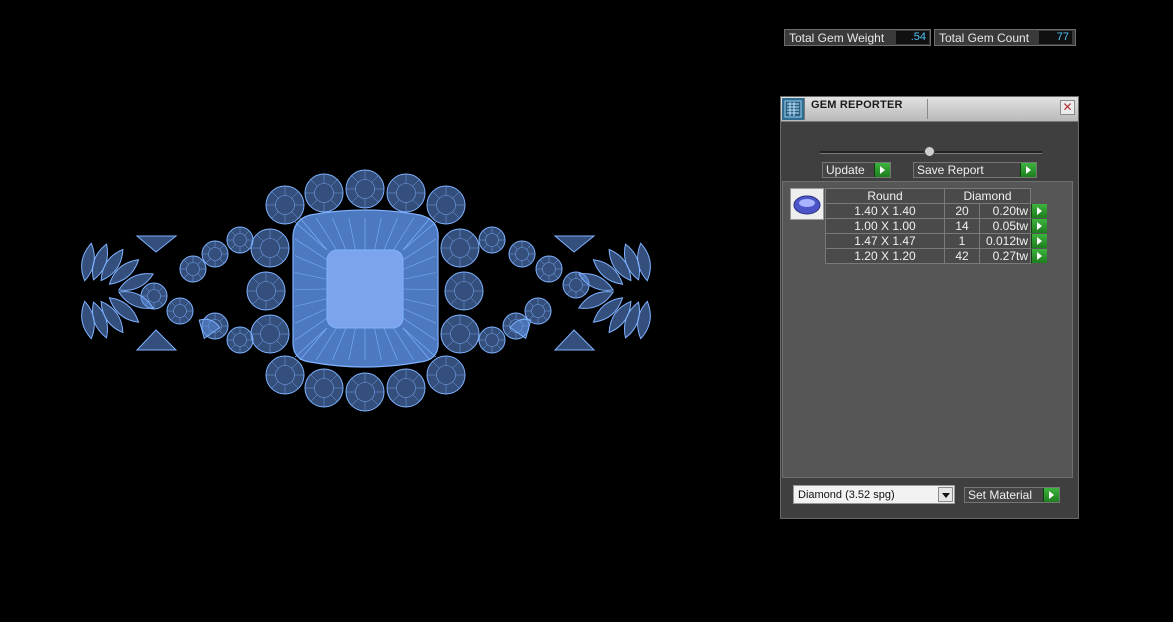 The image size is (1173, 622). Describe the element at coordinates (1005, 256) in the screenshot. I see `gem-weight: 0.27tw` at that location.